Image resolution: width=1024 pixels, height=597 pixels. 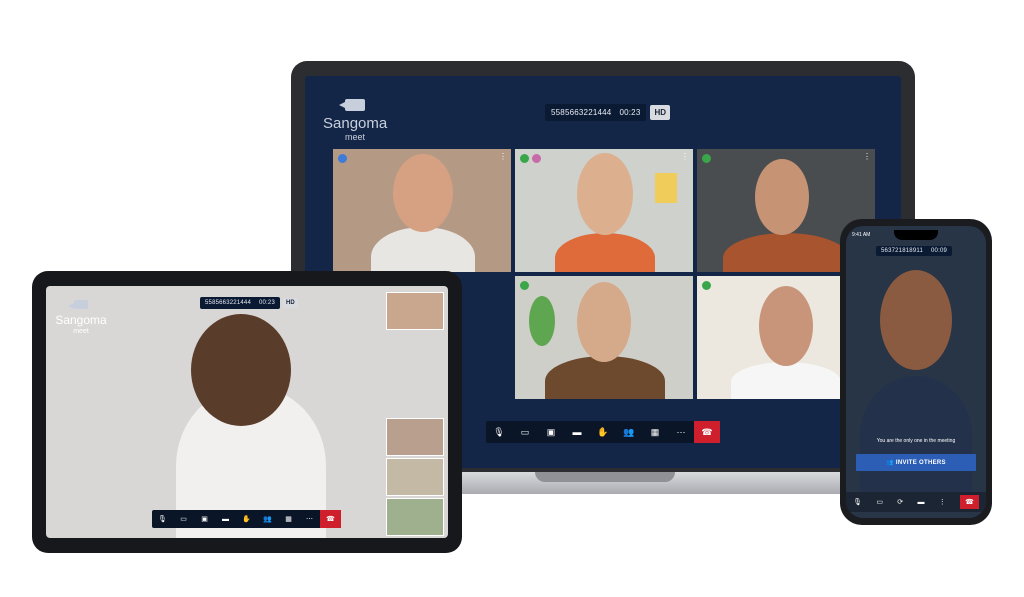 I want to click on camera-button: ▭, so click(x=879, y=502).